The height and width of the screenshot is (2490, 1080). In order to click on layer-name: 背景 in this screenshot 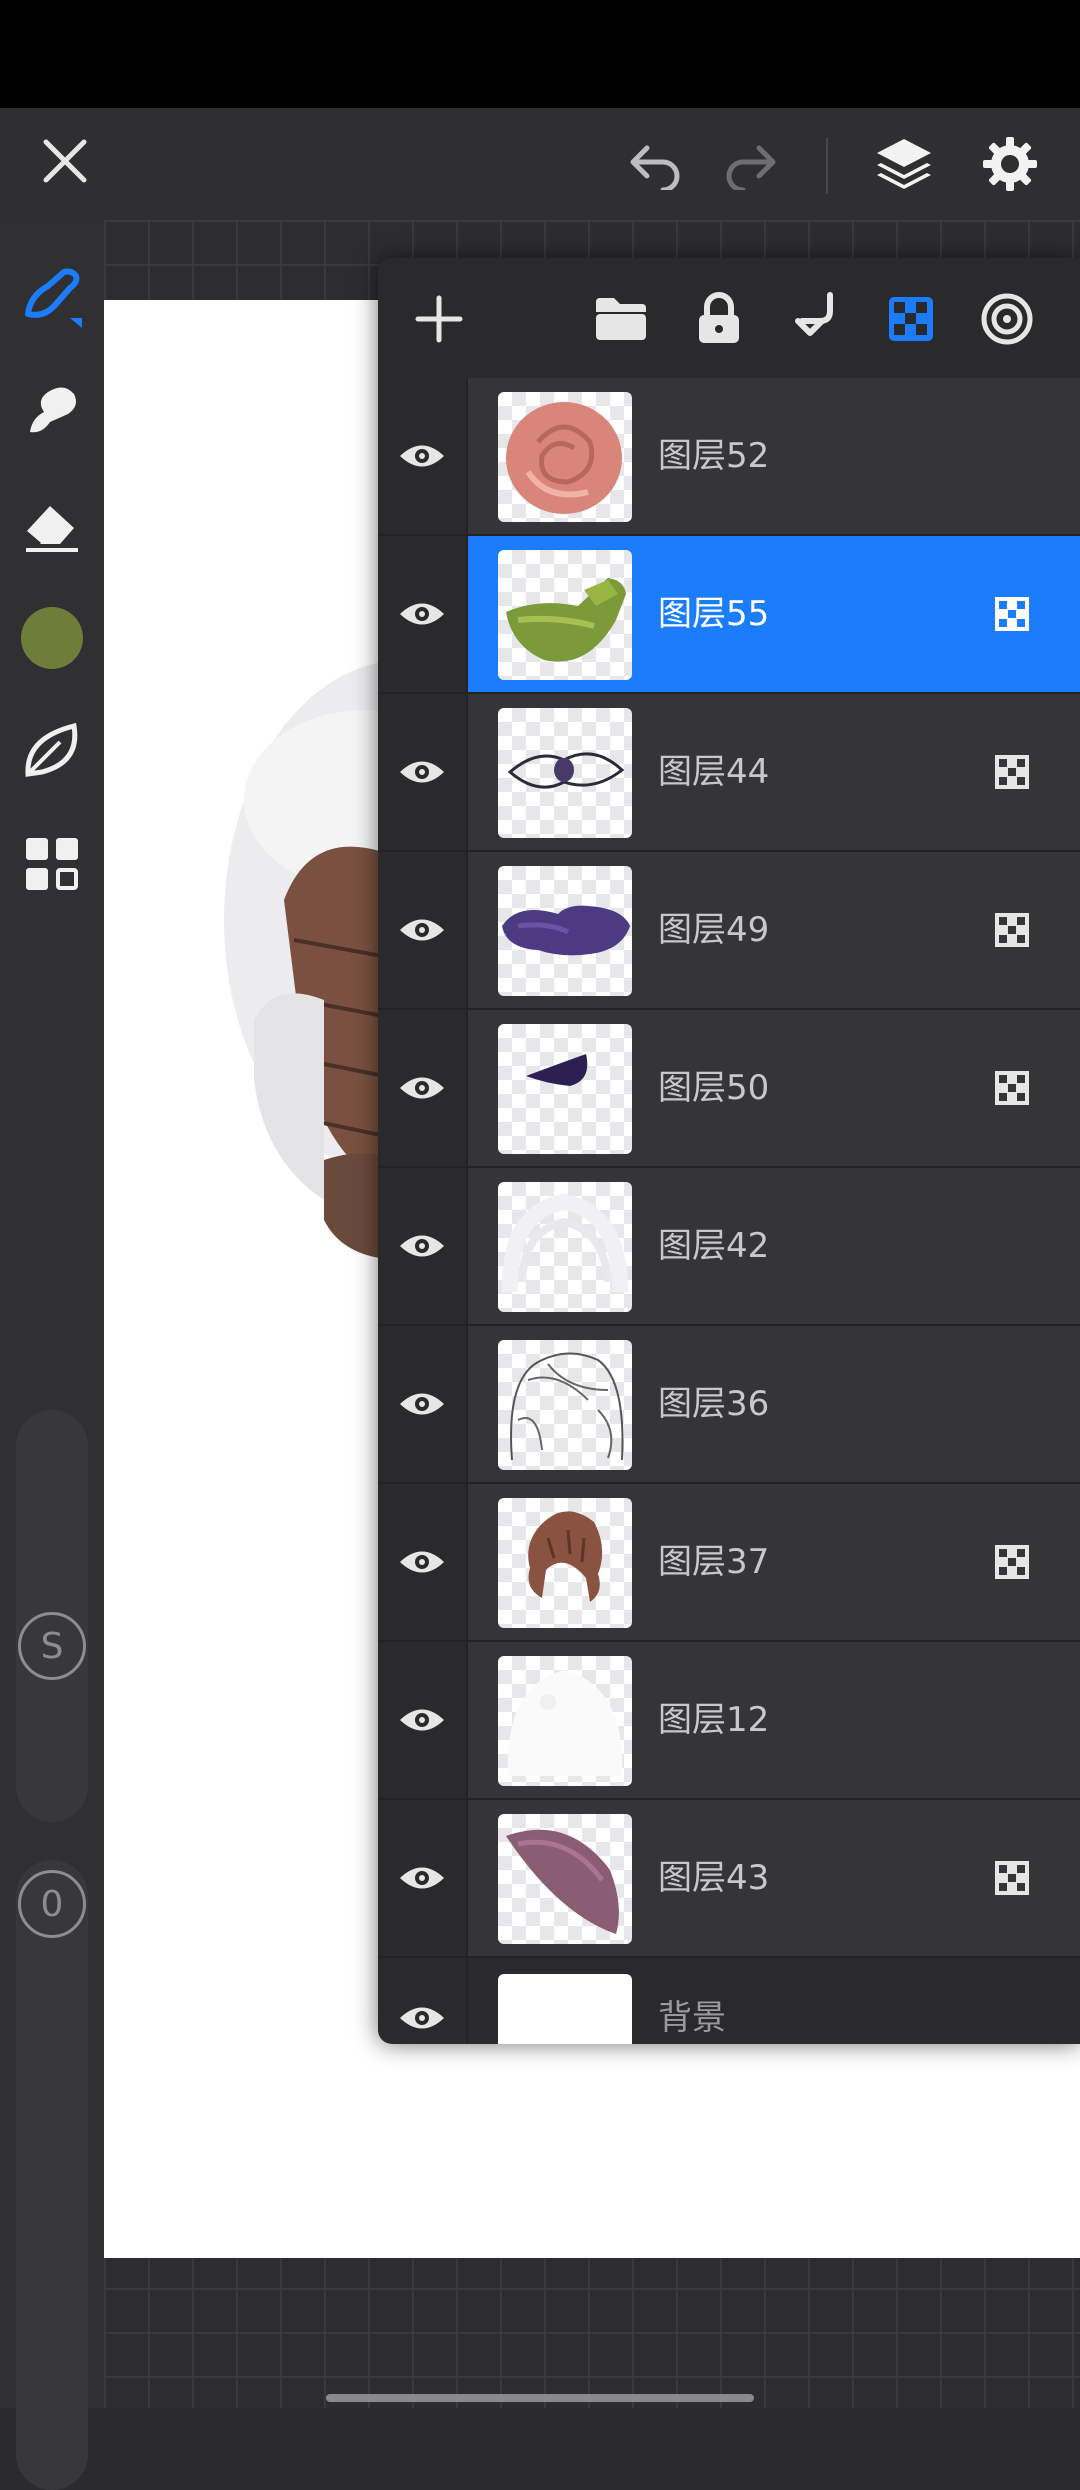, I will do `click(692, 2018)`.